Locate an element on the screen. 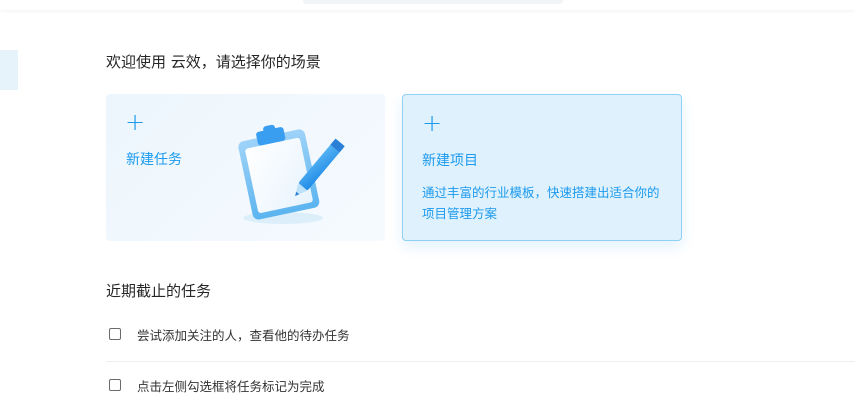  recent-tasks-heading: 近期截止的任务 is located at coordinates (159, 291).